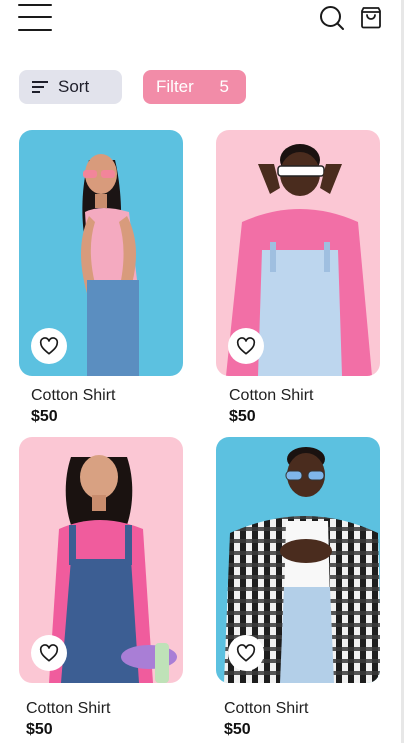  I want to click on filter-label: Filter, so click(175, 86).